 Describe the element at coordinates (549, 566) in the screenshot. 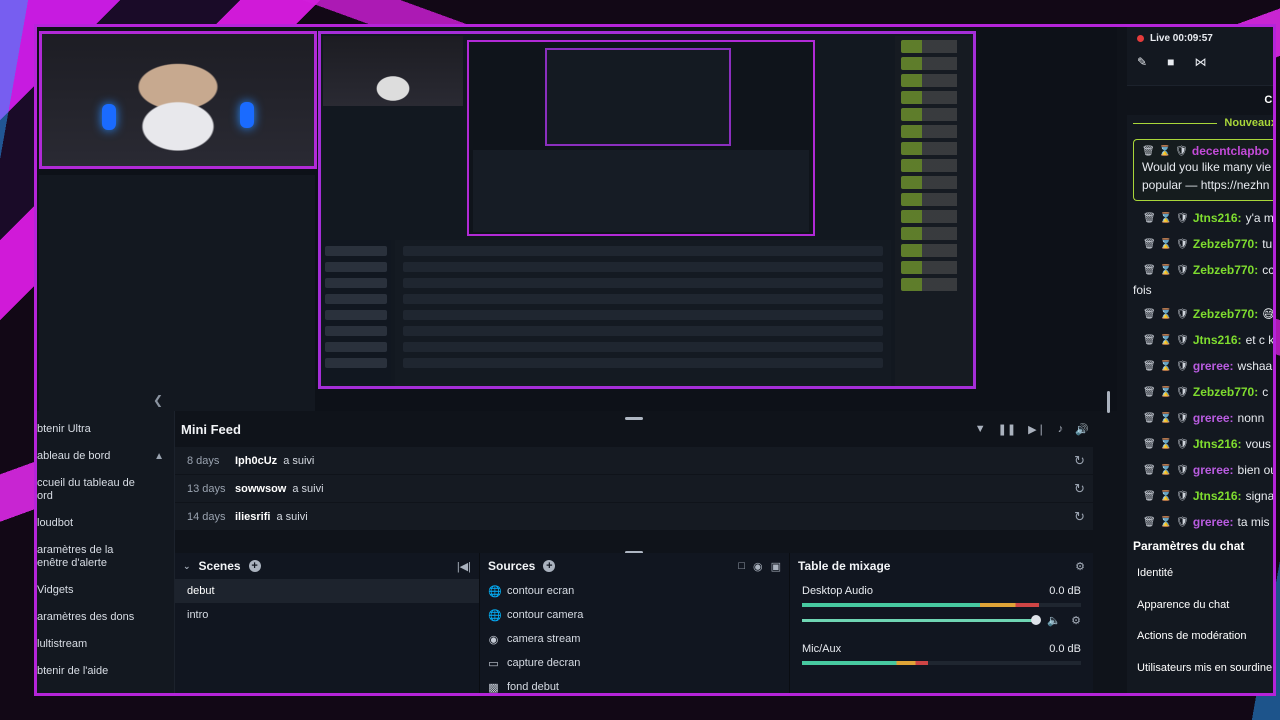

I see `add-source-button: +` at that location.